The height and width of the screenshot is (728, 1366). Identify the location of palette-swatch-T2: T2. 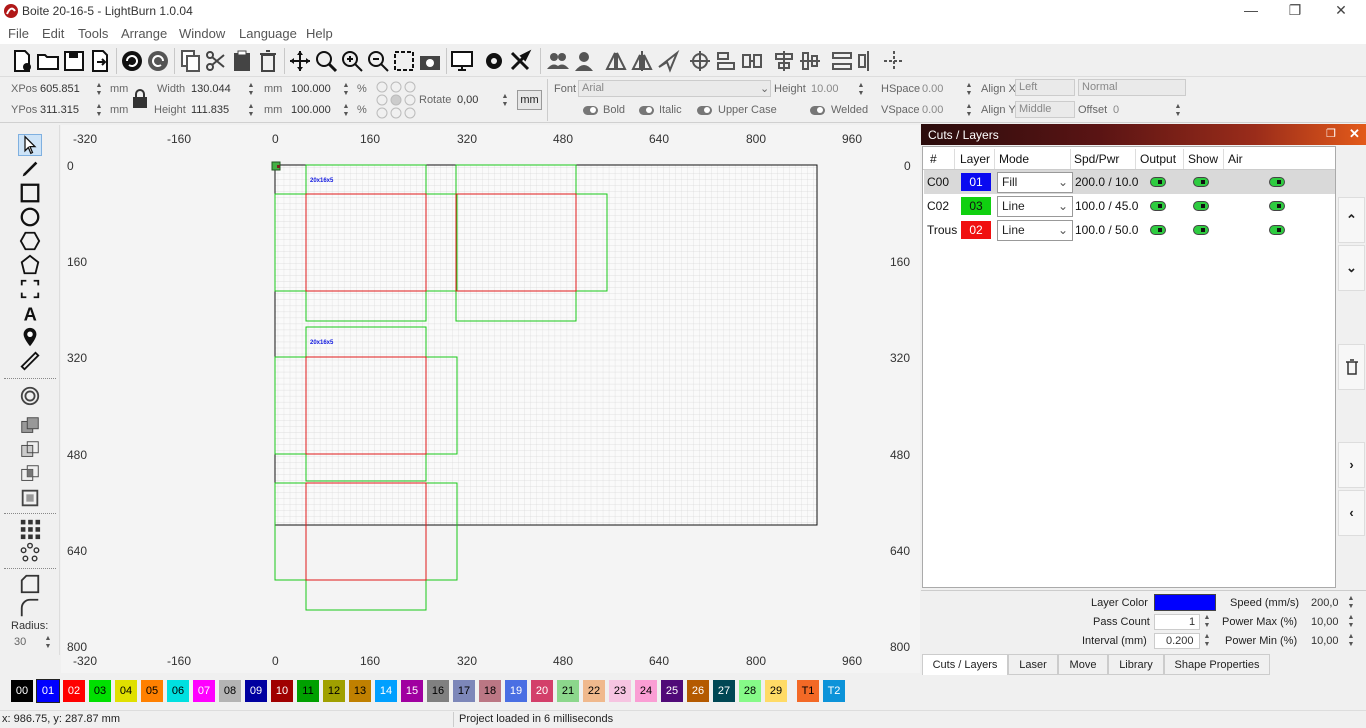
(834, 691).